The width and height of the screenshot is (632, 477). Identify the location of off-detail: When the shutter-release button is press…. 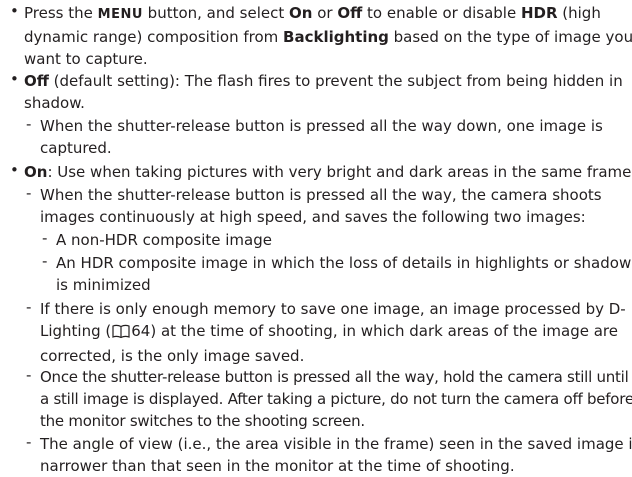
(335, 137).